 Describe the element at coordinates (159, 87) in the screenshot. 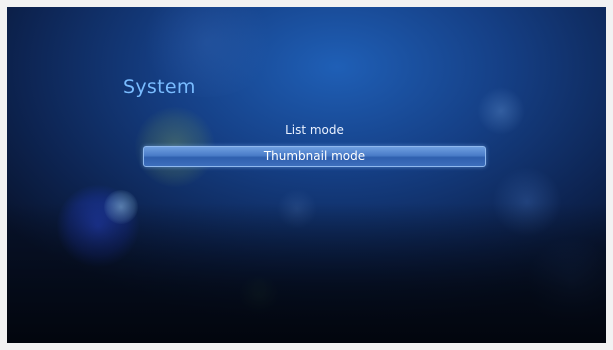

I see `page-title: System` at that location.